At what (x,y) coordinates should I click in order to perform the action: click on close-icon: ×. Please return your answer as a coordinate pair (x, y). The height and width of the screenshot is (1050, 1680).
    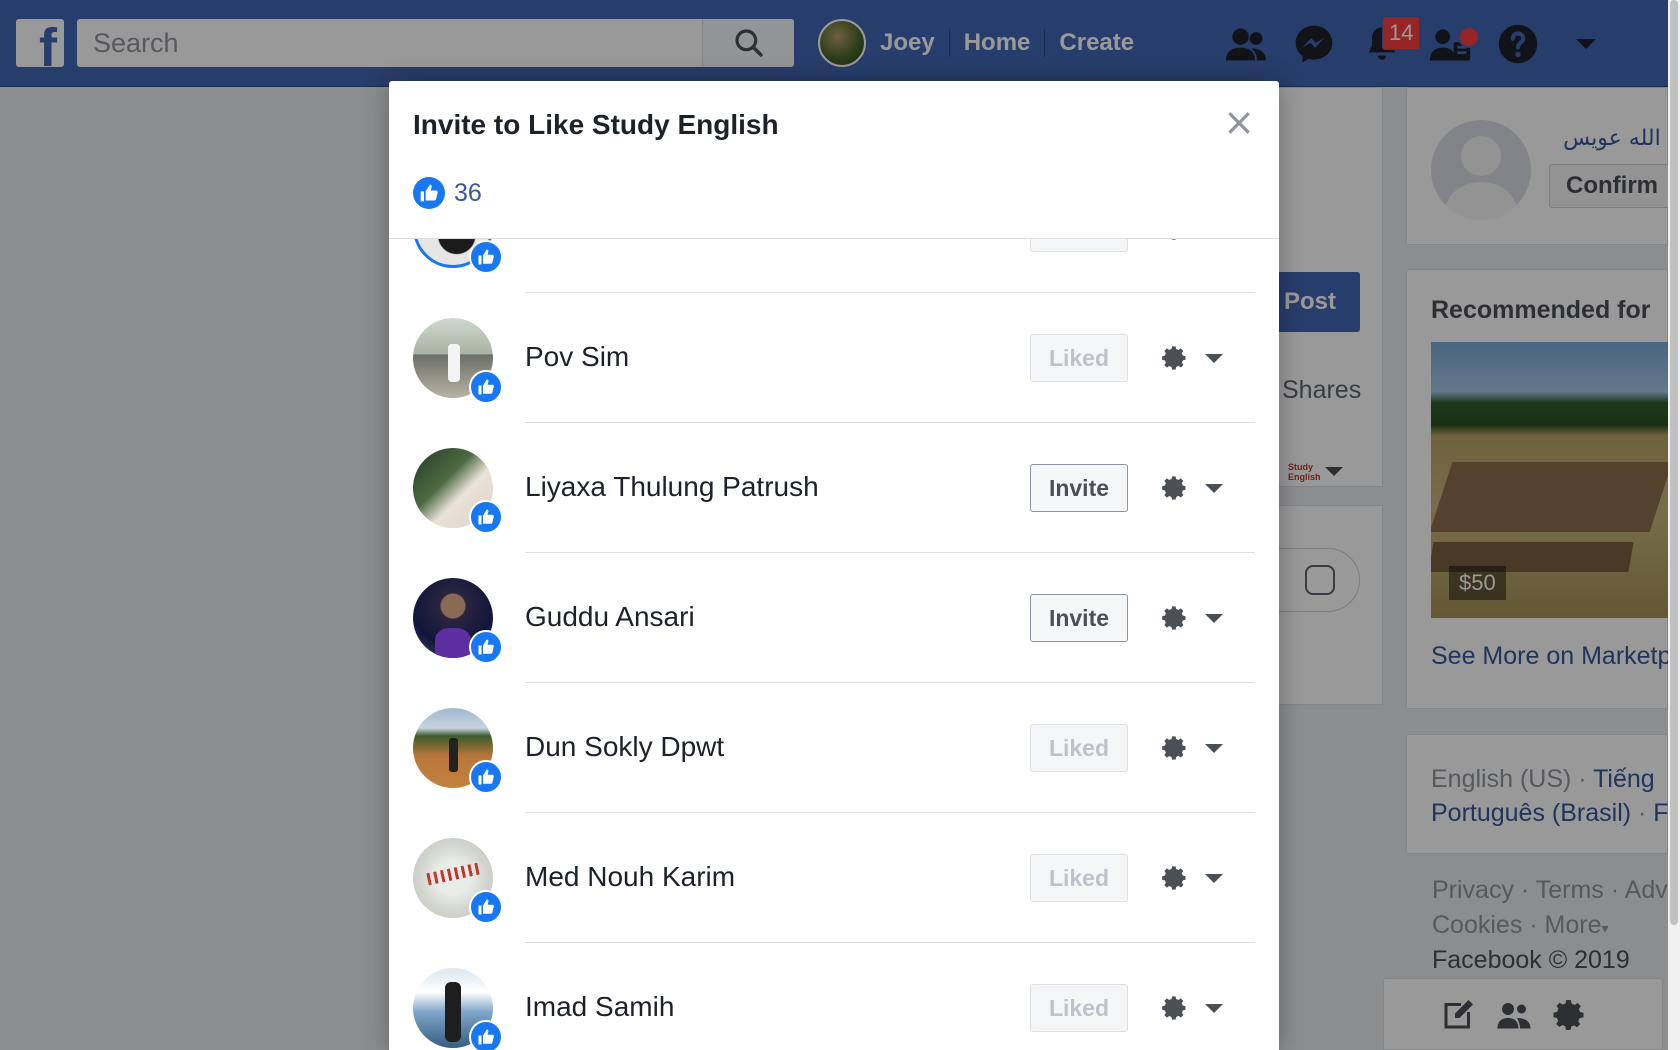
    Looking at the image, I should click on (1239, 122).